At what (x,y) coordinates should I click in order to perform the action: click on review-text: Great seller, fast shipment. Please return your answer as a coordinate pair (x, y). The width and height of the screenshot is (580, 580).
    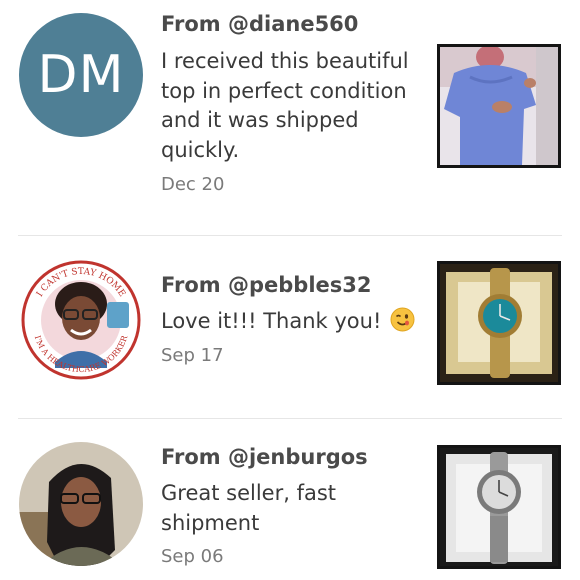
    Looking at the image, I should click on (249, 508).